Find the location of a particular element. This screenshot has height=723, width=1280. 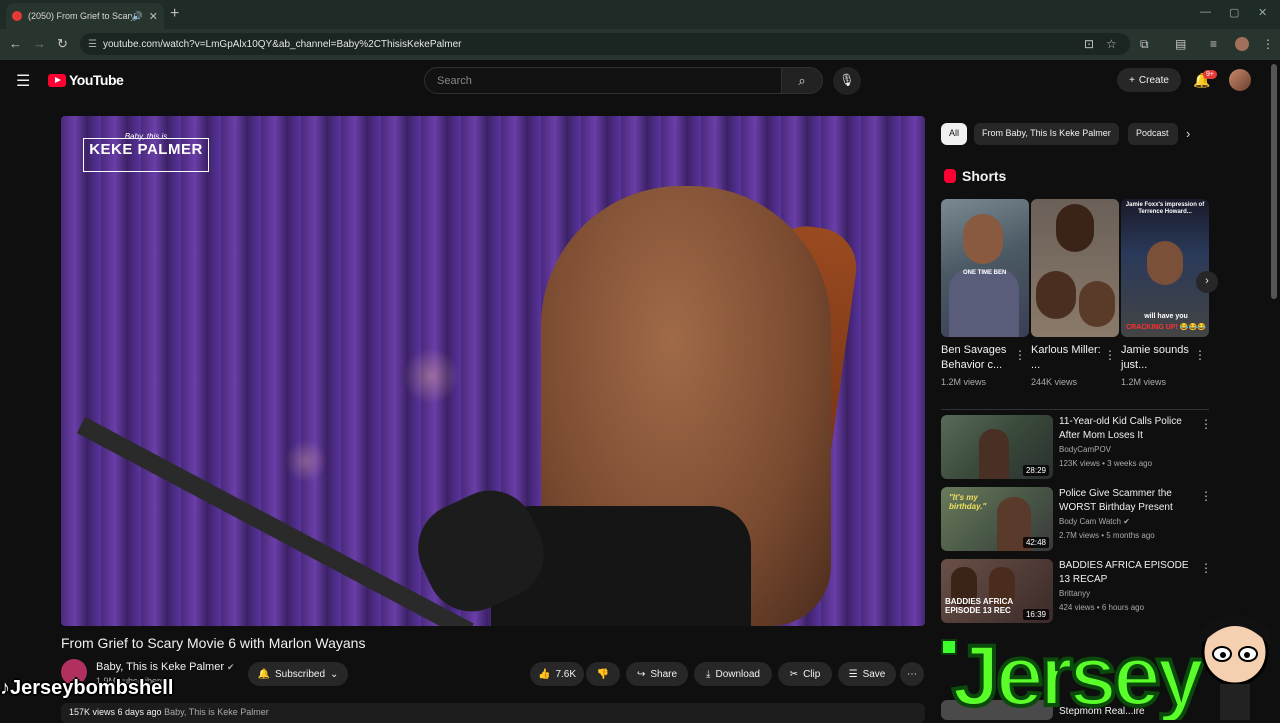

subscribed-button: 🔔 Subscribed ⌄ is located at coordinates (298, 674).